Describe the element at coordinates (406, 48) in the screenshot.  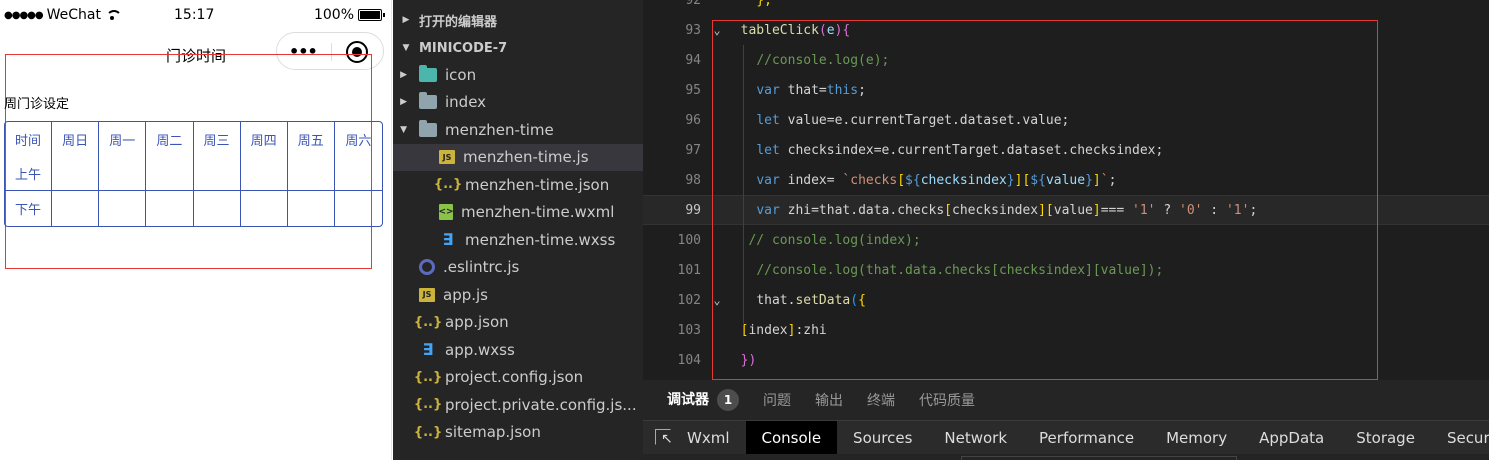
I see `chevron-down-icon: ▼` at that location.